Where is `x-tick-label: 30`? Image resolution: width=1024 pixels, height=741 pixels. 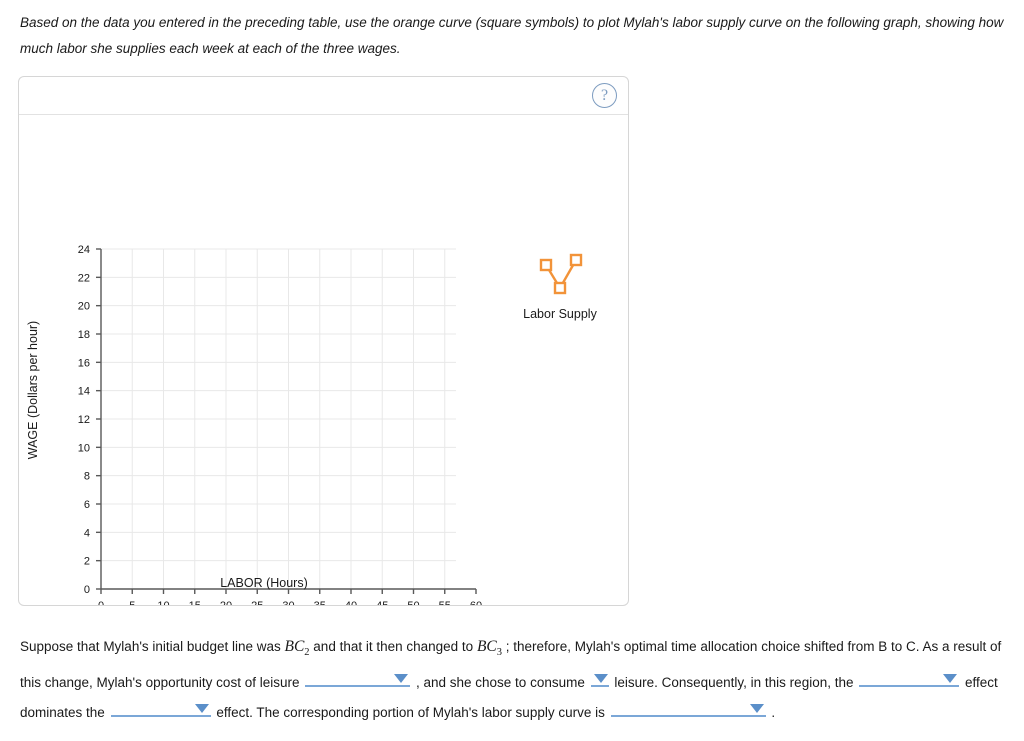
x-tick-label: 30 is located at coordinates (288, 602).